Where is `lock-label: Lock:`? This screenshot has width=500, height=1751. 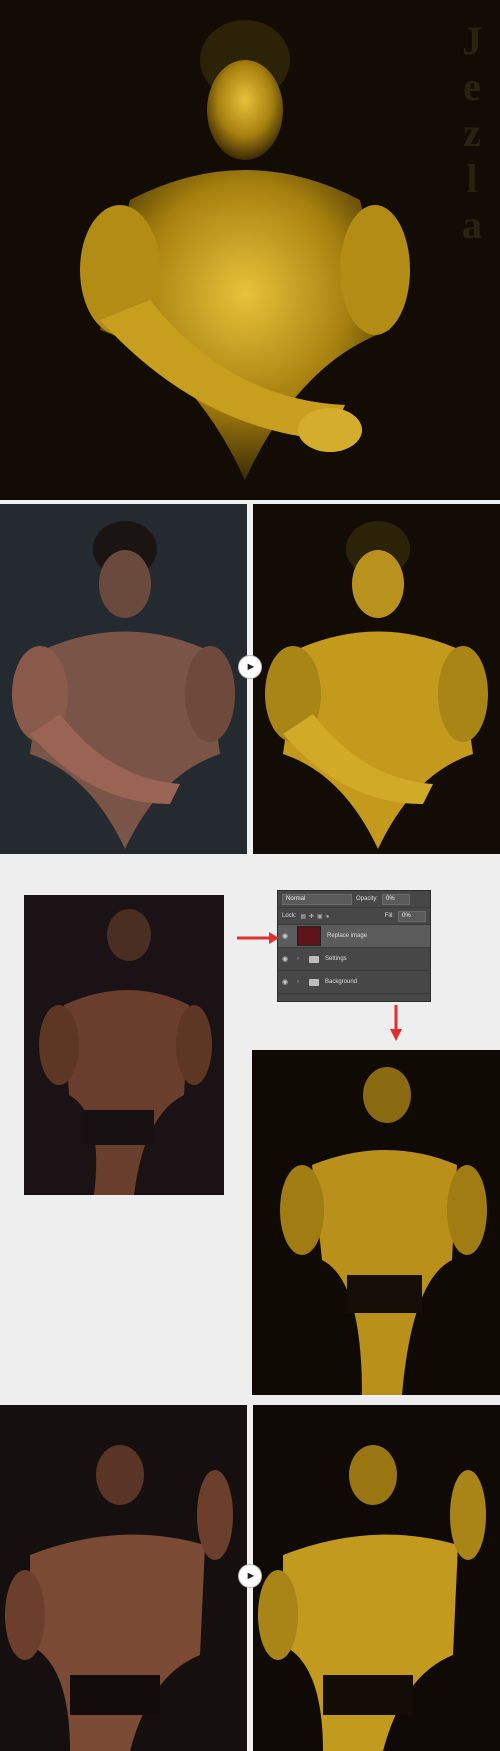
lock-label: Lock: is located at coordinates (289, 916).